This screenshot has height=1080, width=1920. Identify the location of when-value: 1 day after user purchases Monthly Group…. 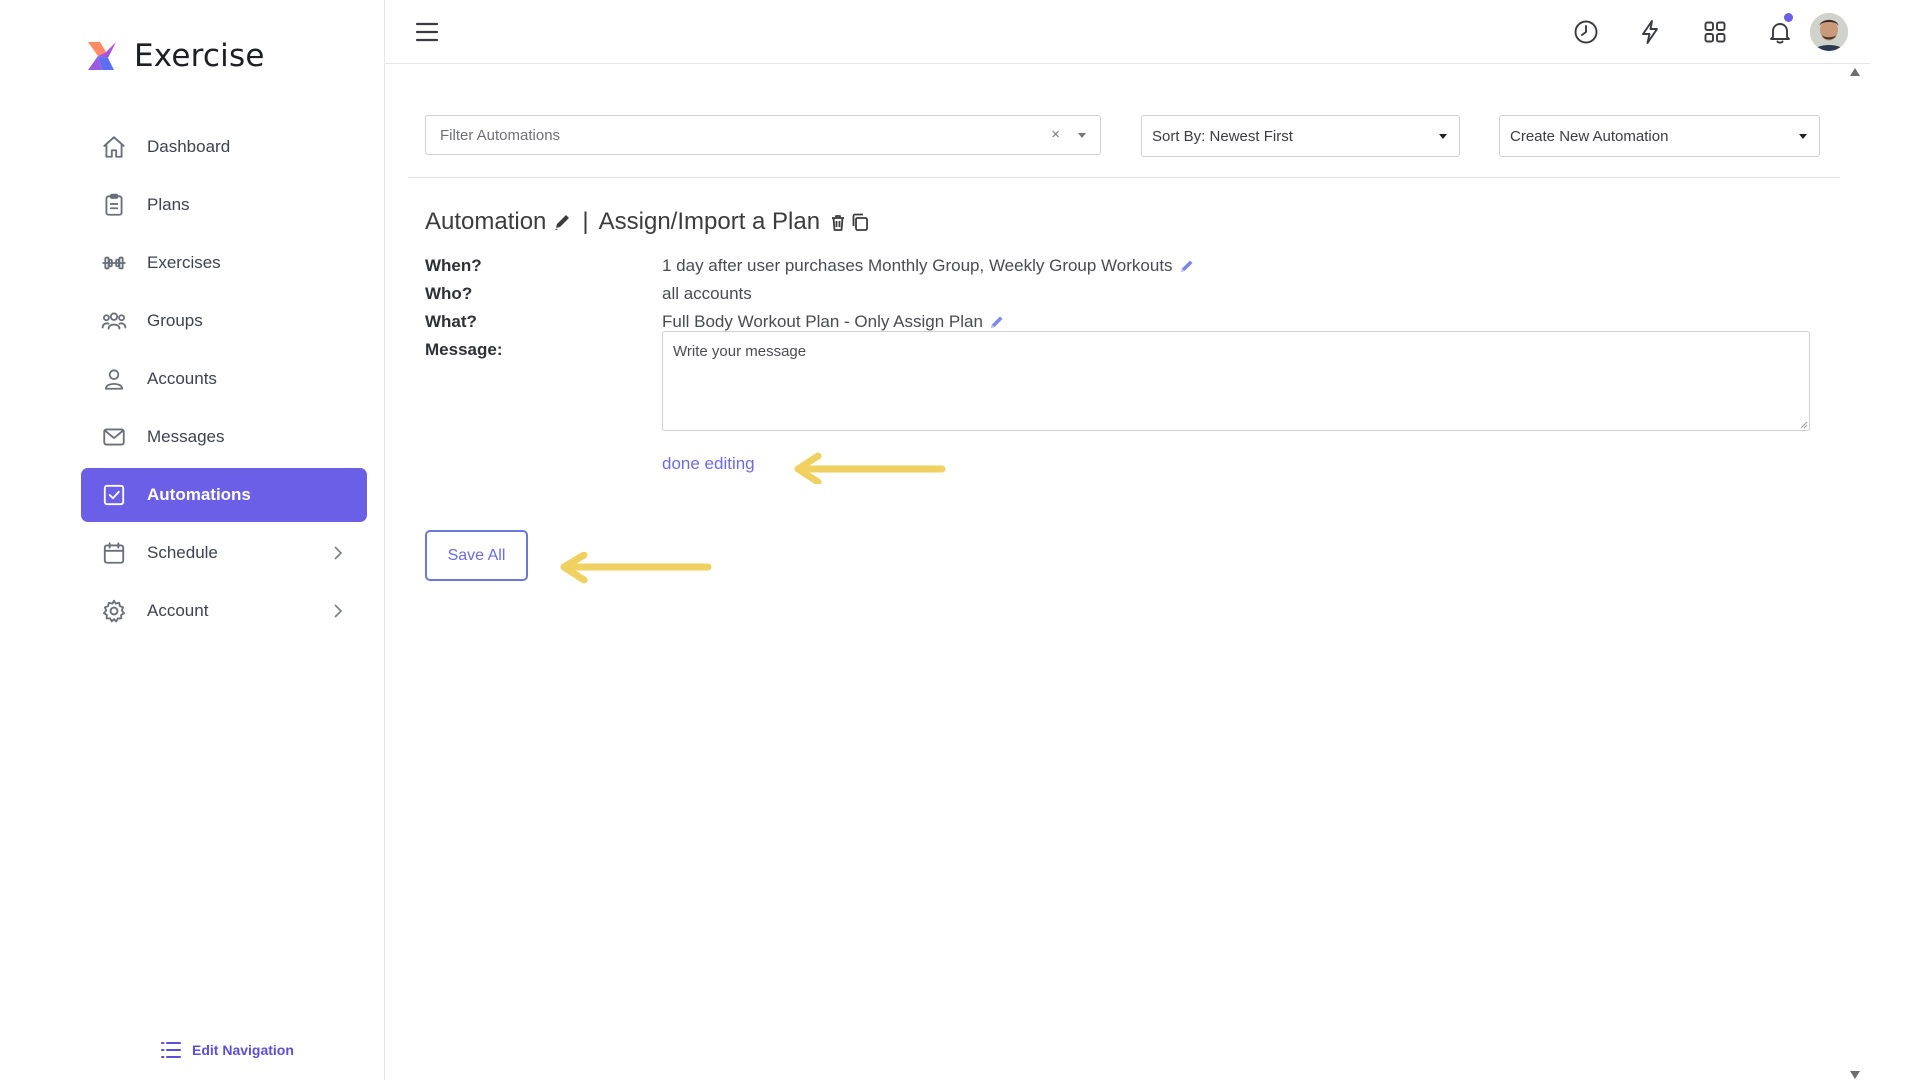
(917, 265).